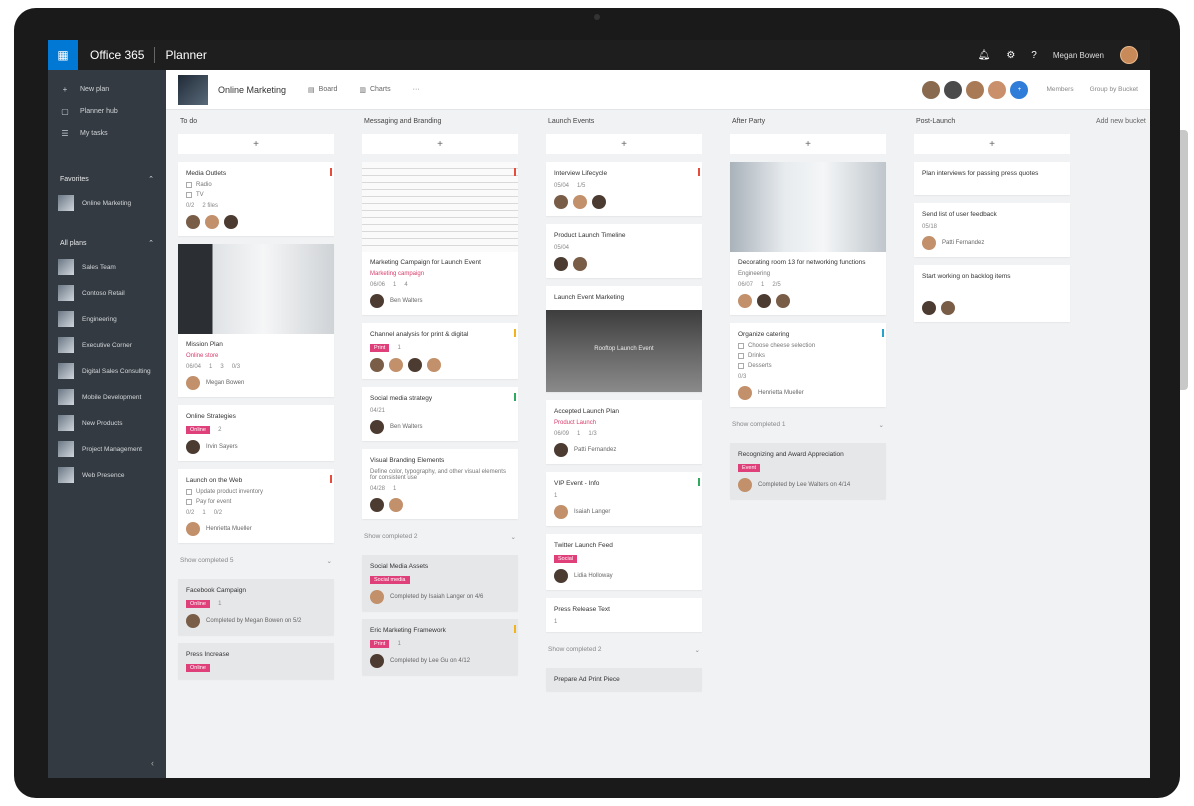 This screenshot has height=806, width=1194. I want to click on assignee: Completed by Isaiah Langer on 4/6, so click(440, 597).